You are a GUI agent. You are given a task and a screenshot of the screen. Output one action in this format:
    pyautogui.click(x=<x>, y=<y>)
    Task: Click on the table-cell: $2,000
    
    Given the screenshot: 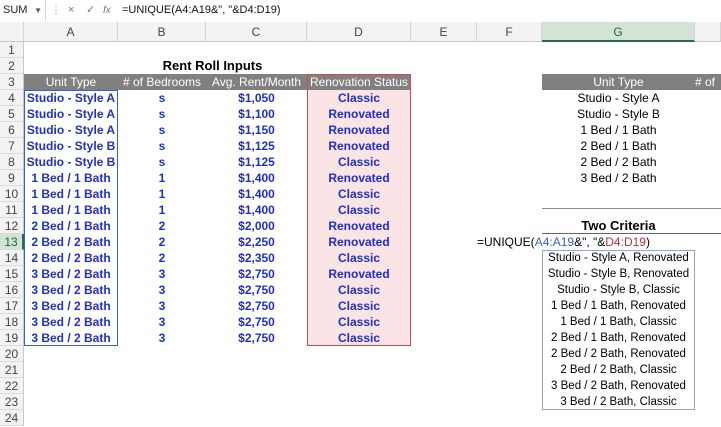 What is the action you would take?
    pyautogui.click(x=256, y=226)
    